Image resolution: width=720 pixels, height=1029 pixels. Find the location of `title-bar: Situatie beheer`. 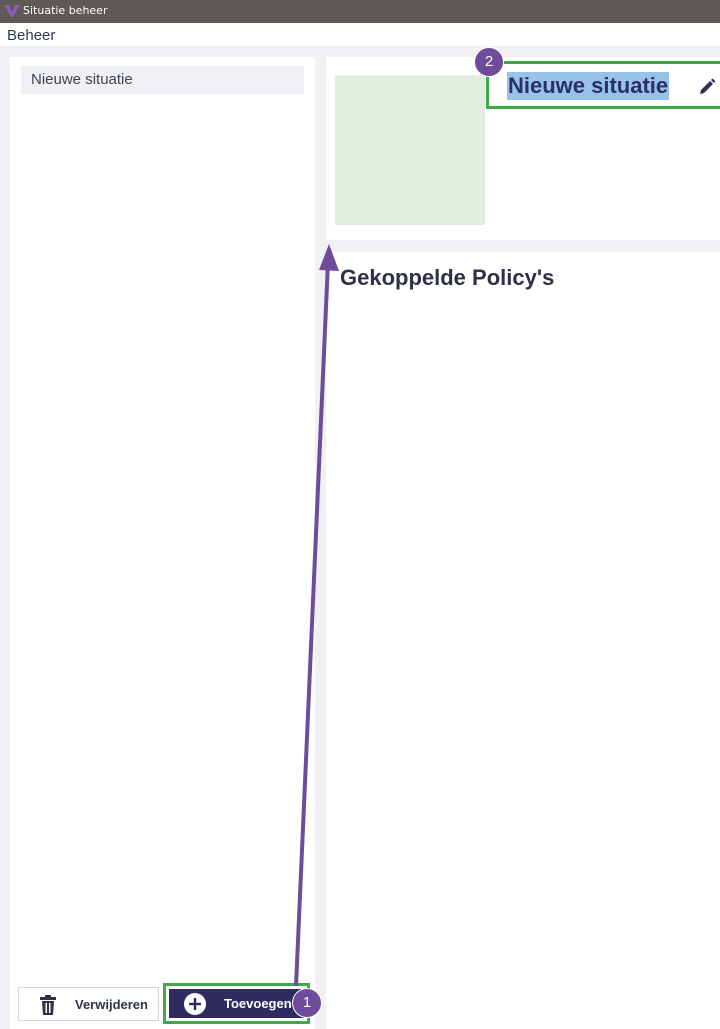

title-bar: Situatie beheer is located at coordinates (360, 11).